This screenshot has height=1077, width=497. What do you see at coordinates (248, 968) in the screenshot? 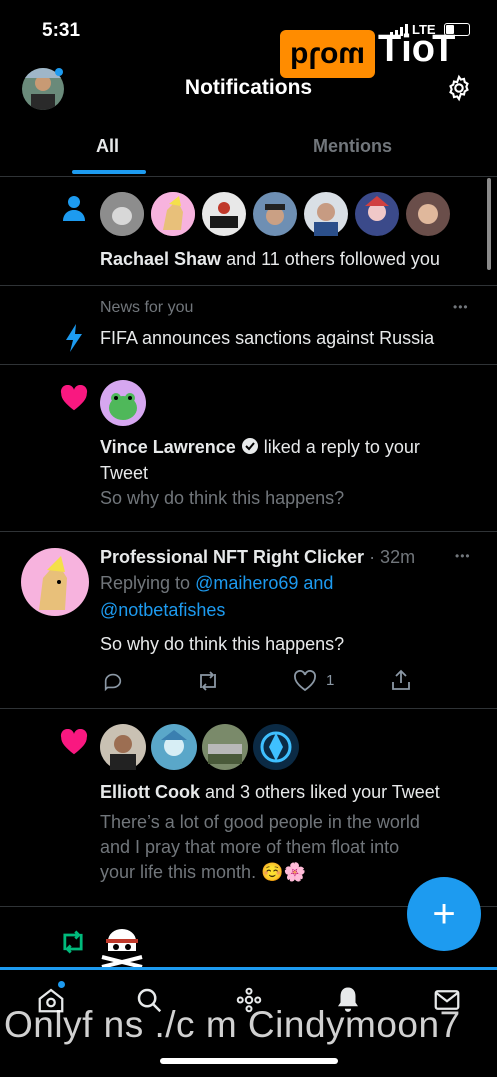
I see `bottom-nav-divider` at bounding box center [248, 968].